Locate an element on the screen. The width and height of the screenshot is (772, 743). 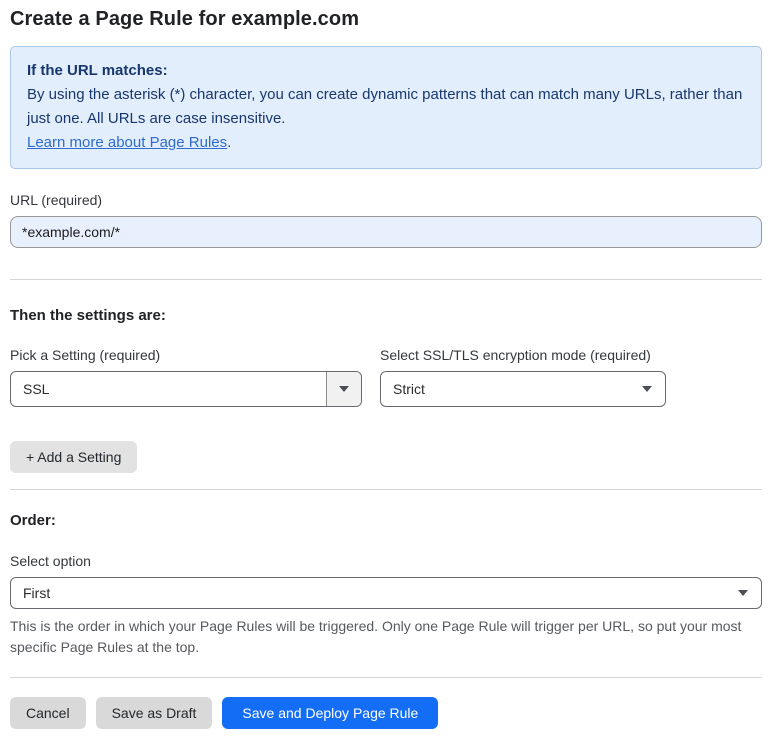
ssl-mode-value: Strict is located at coordinates (409, 389).